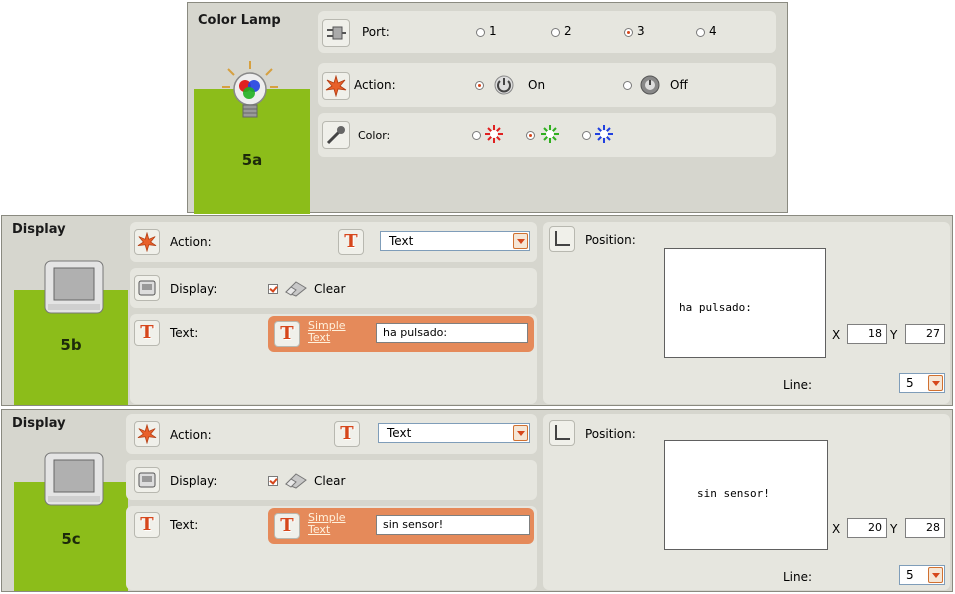 This screenshot has height=594, width=955. I want to click on preview-text: sin sensor!, so click(733, 493).